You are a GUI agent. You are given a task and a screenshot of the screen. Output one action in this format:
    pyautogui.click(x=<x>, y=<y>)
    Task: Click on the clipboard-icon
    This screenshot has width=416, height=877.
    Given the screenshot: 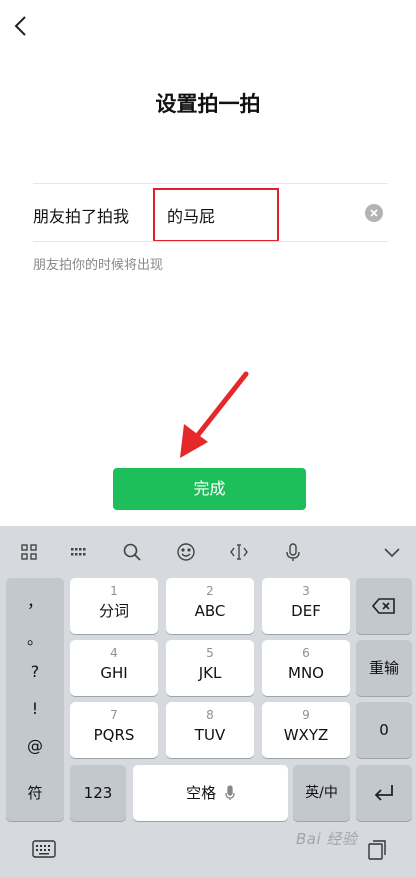 What is the action you would take?
    pyautogui.click(x=377, y=852)
    